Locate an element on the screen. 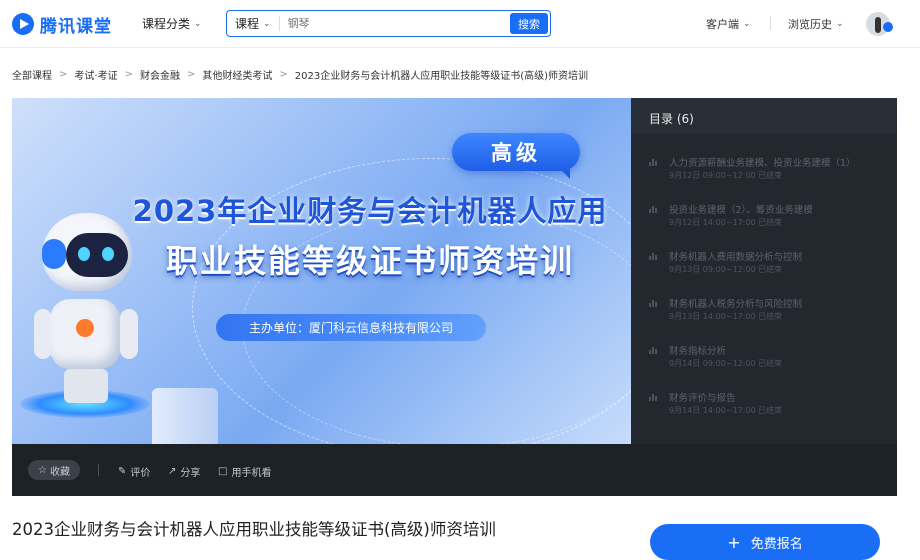 The image size is (920, 560). chapter-time: 9月12日 09:00~12:00 已结束 is located at coordinates (726, 175).